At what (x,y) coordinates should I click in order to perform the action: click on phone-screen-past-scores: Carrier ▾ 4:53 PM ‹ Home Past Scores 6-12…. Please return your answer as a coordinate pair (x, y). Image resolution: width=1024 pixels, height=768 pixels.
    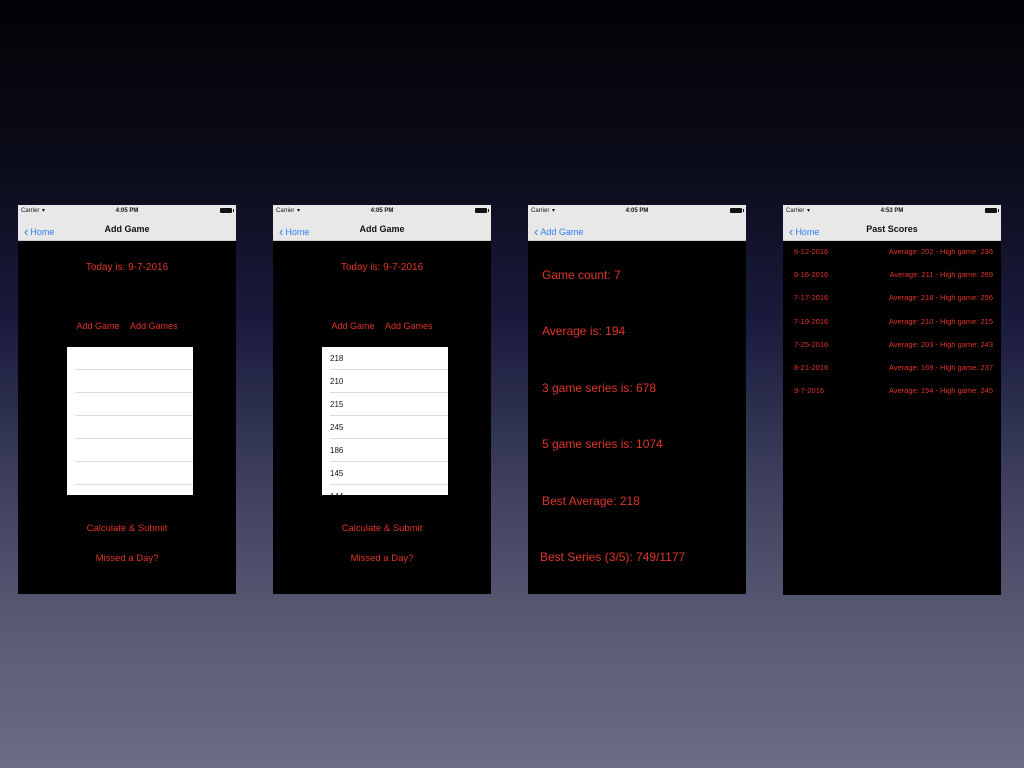
    Looking at the image, I should click on (892, 400).